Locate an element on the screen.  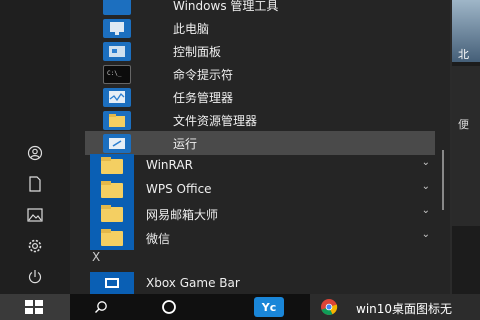
app-windows-admin-tools: Windows 管理工具 is located at coordinates (260, 8).